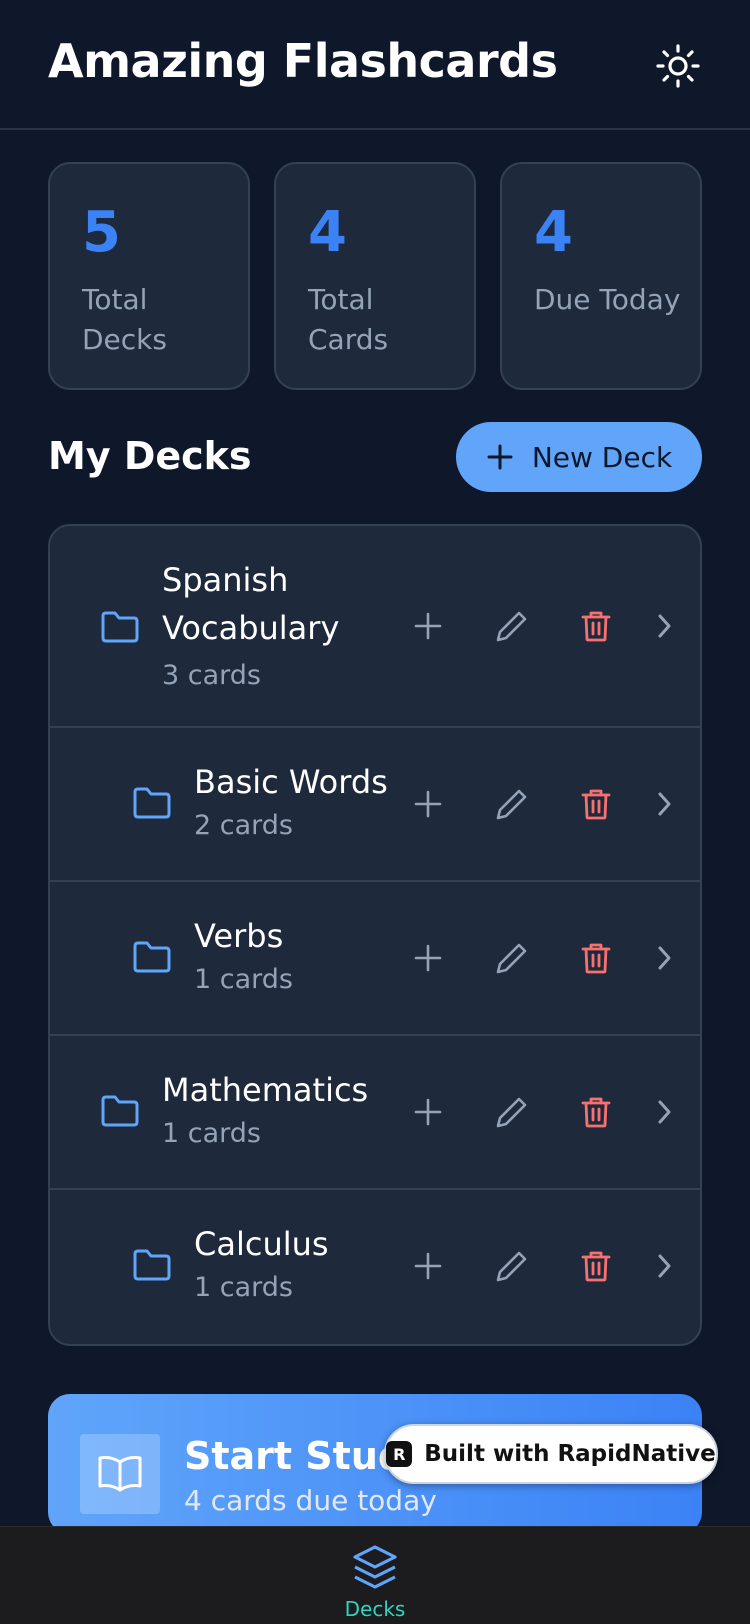 The image size is (750, 1624). Describe the element at coordinates (375, 1609) in the screenshot. I see `tab-label: Decks` at that location.